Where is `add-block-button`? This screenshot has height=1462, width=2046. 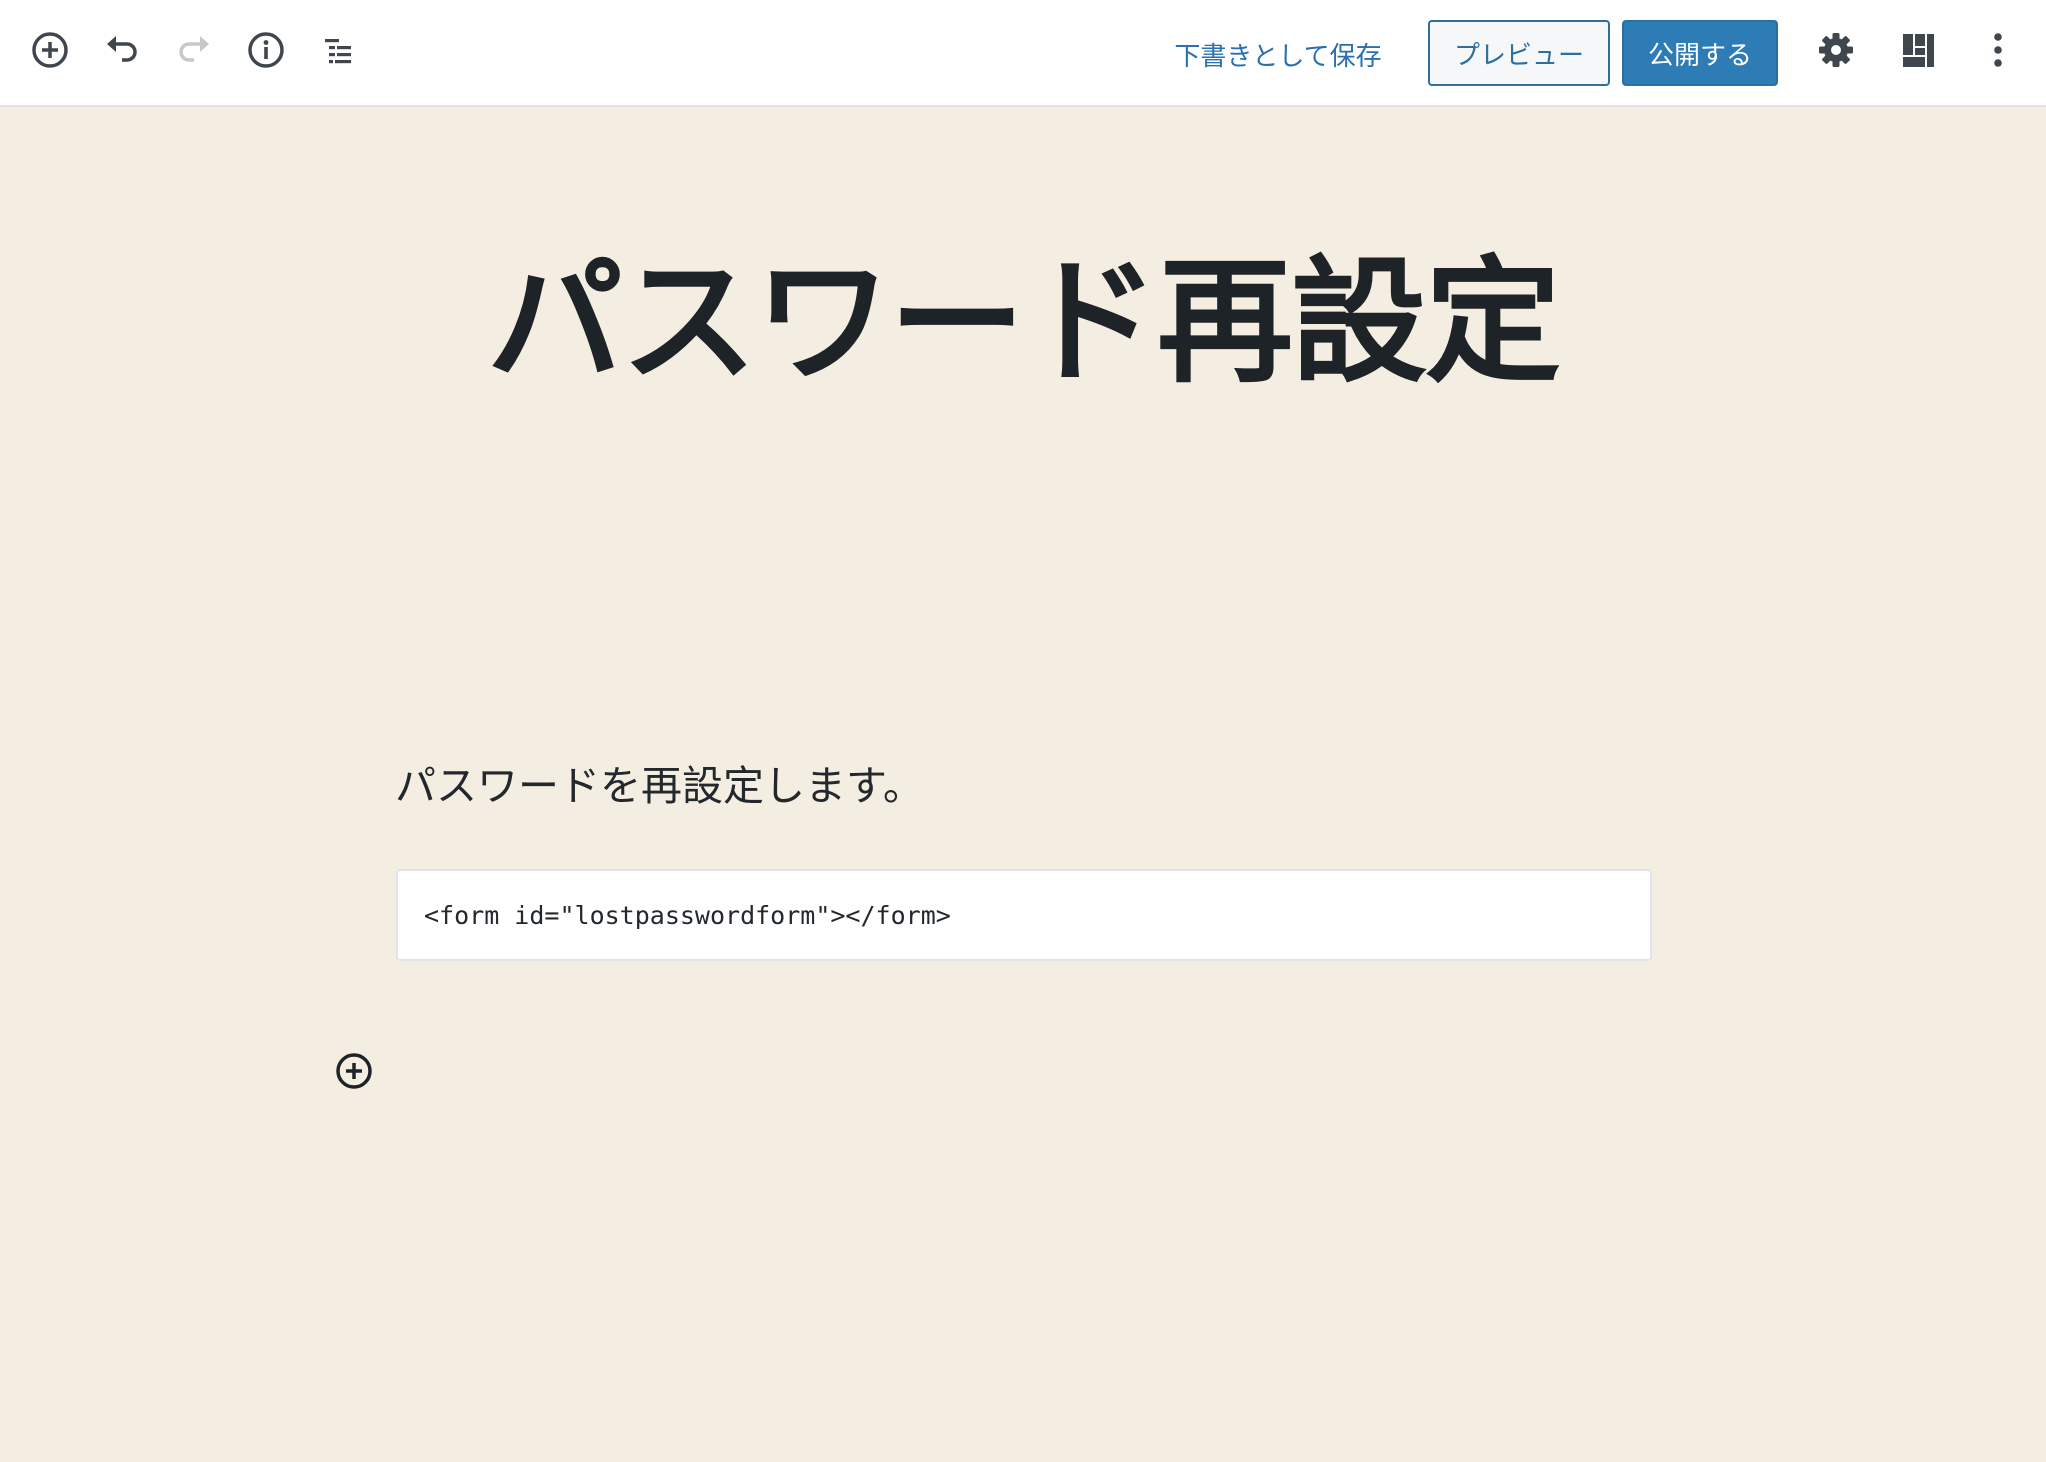
add-block-button is located at coordinates (50, 50).